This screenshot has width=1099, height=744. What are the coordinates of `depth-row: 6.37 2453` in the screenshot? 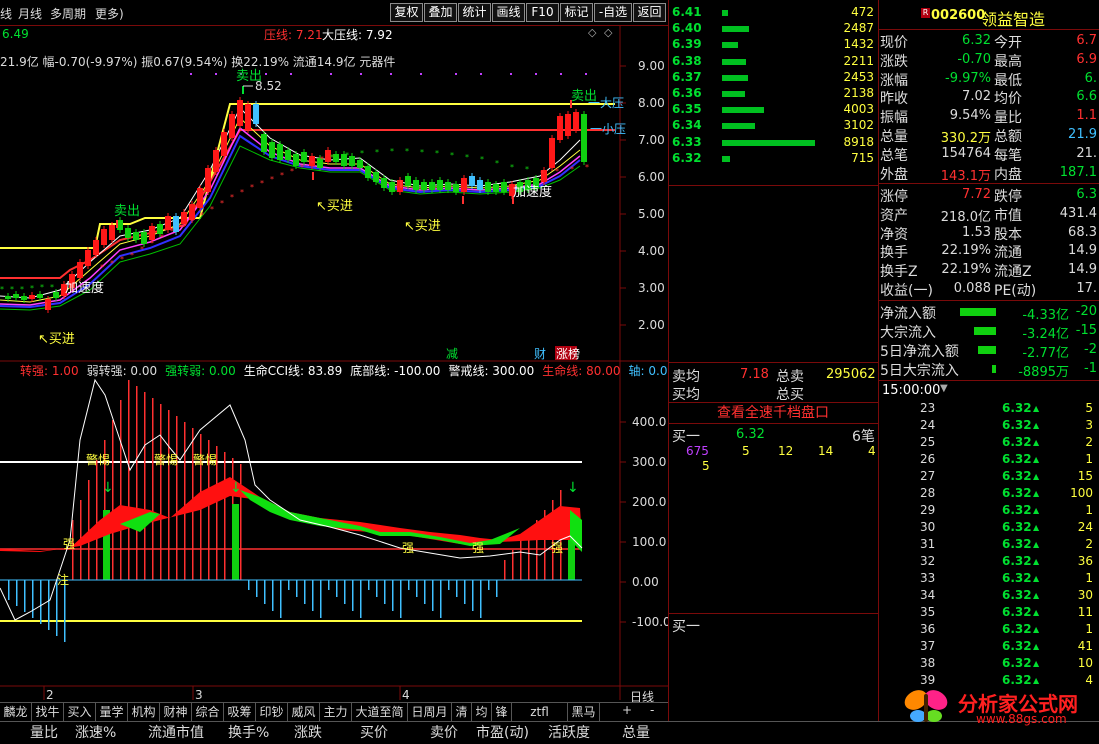 It's located at (773, 78).